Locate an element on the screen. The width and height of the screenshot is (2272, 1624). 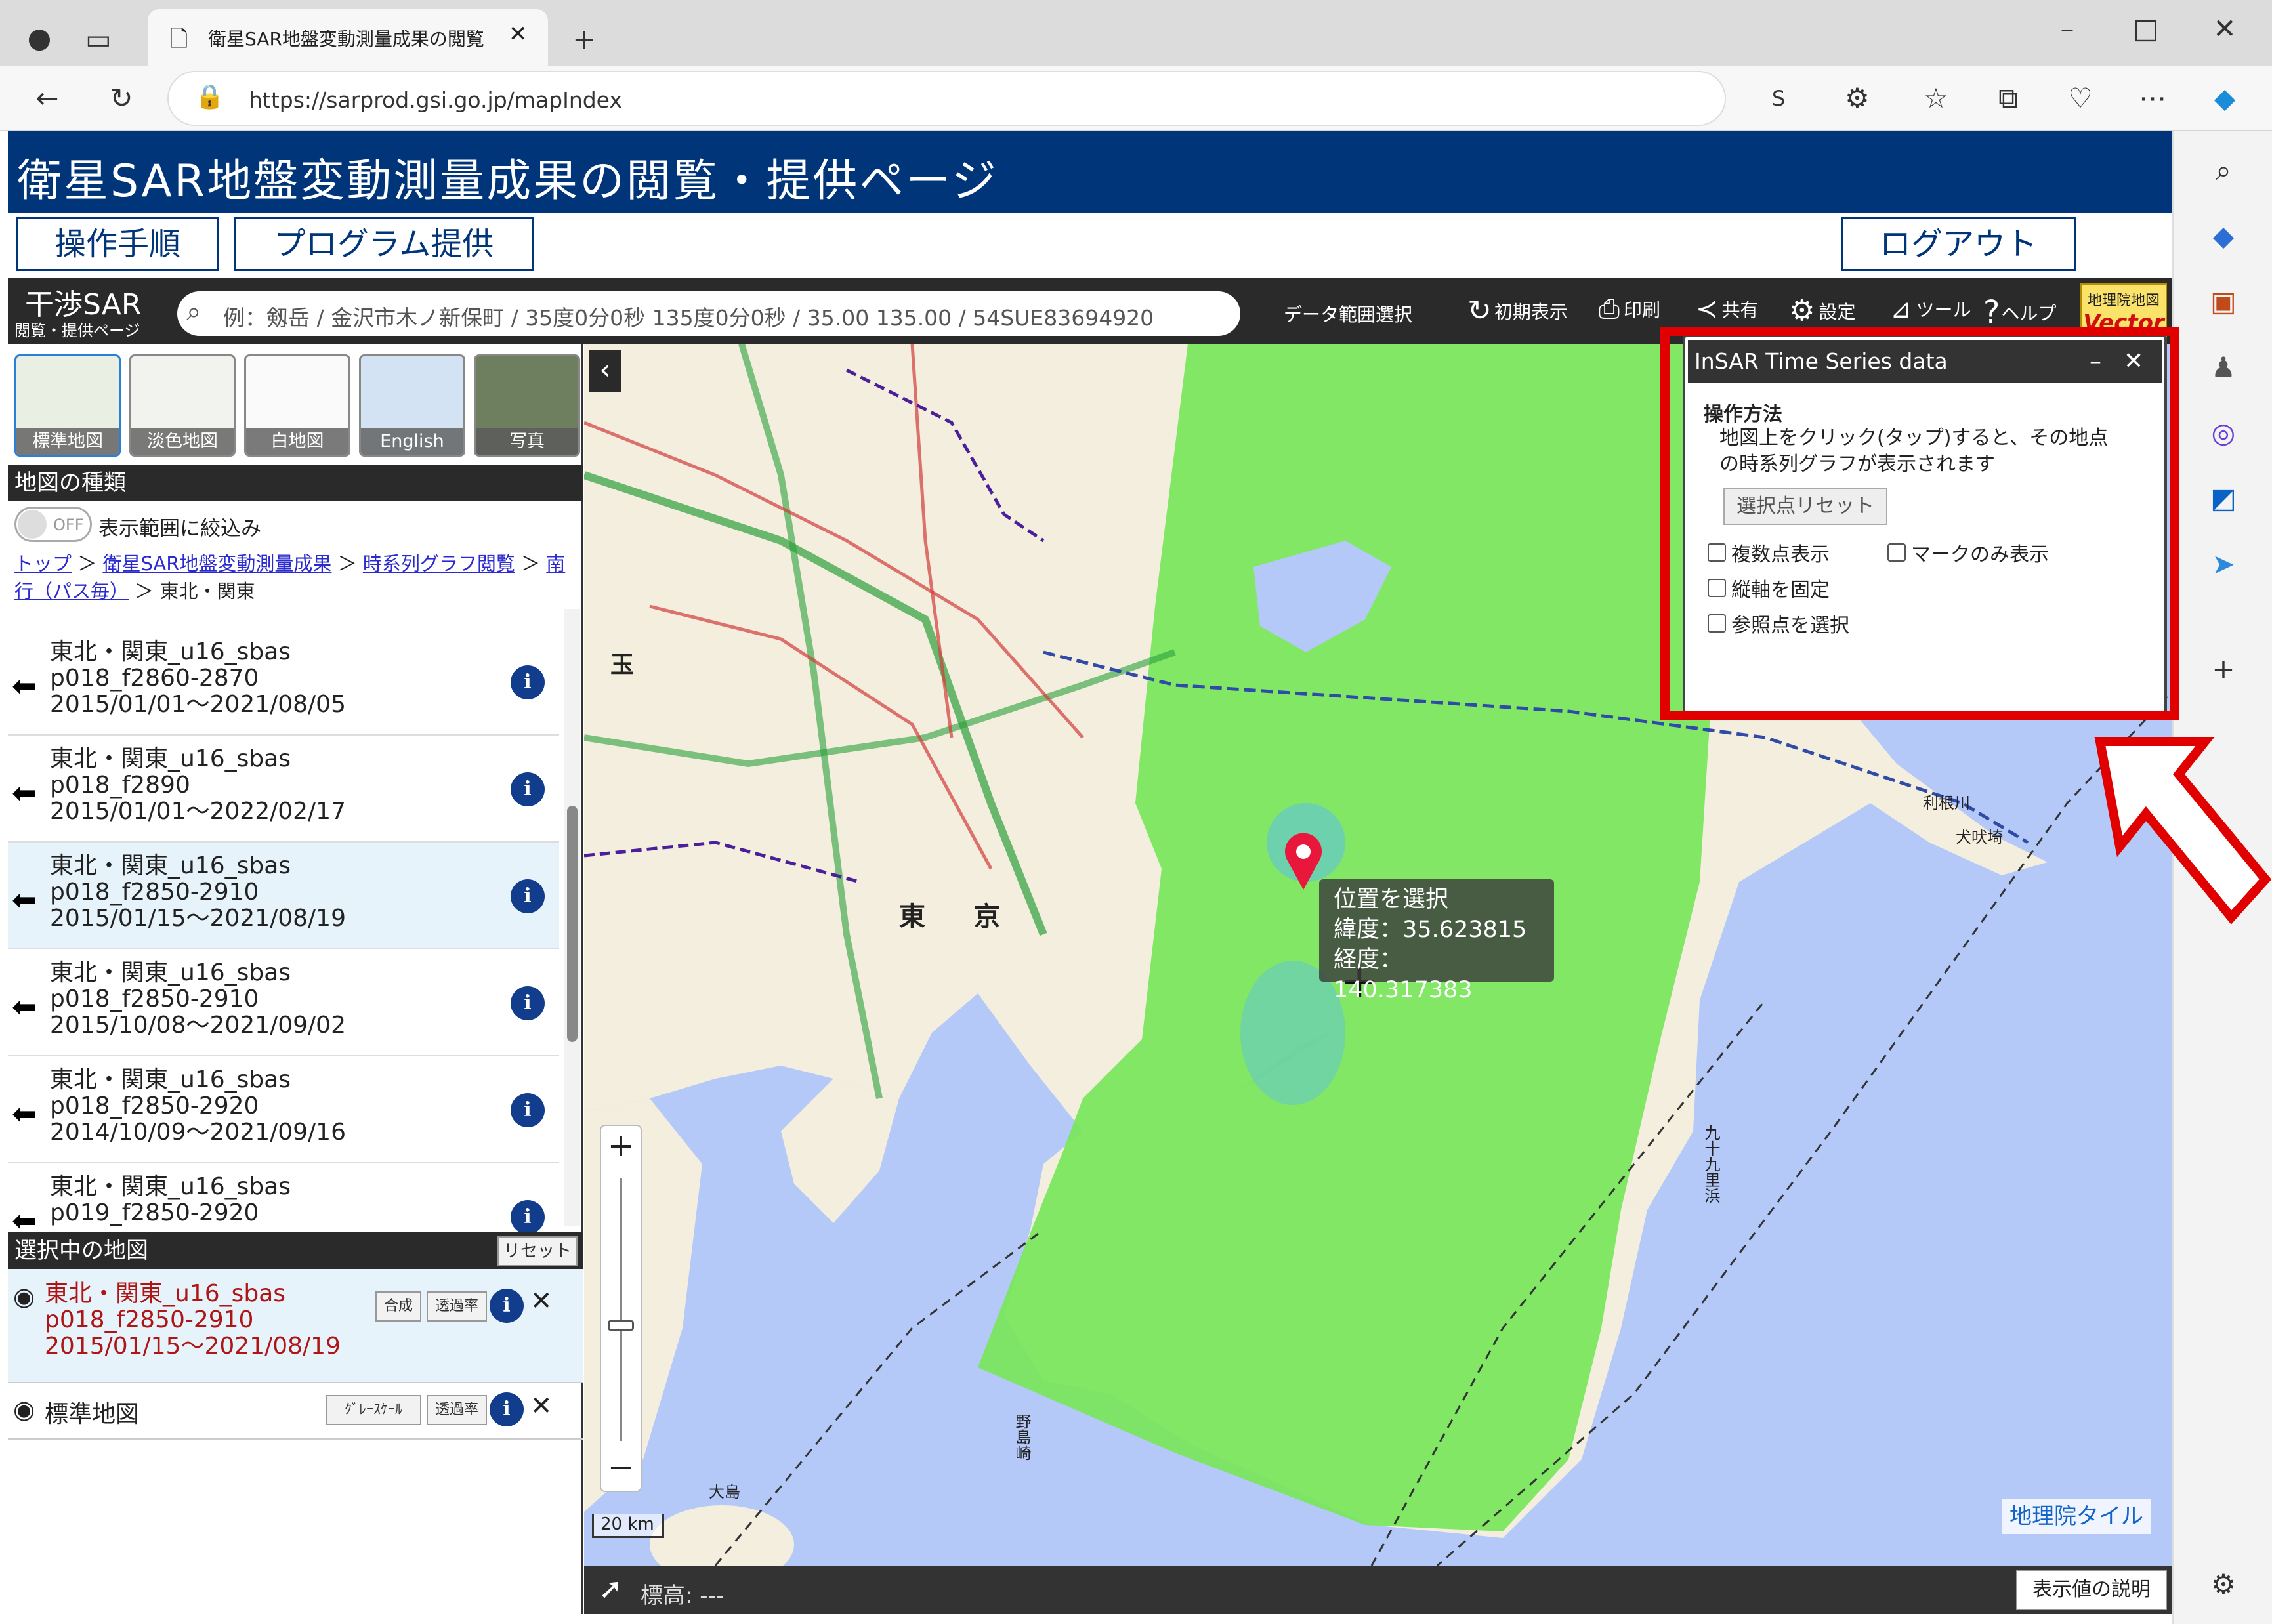
gear-icon: ⚙ is located at coordinates (1802, 310).